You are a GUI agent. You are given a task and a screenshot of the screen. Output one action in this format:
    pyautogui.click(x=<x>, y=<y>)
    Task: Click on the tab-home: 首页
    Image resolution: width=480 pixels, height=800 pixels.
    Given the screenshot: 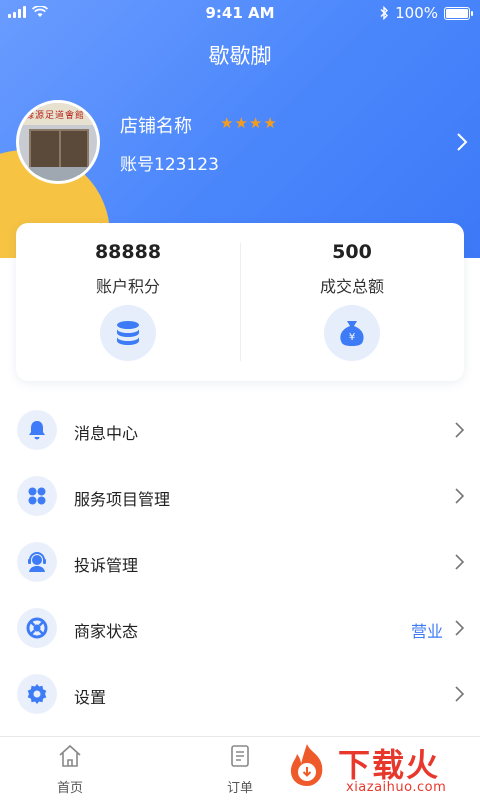 What is the action you would take?
    pyautogui.click(x=70, y=769)
    